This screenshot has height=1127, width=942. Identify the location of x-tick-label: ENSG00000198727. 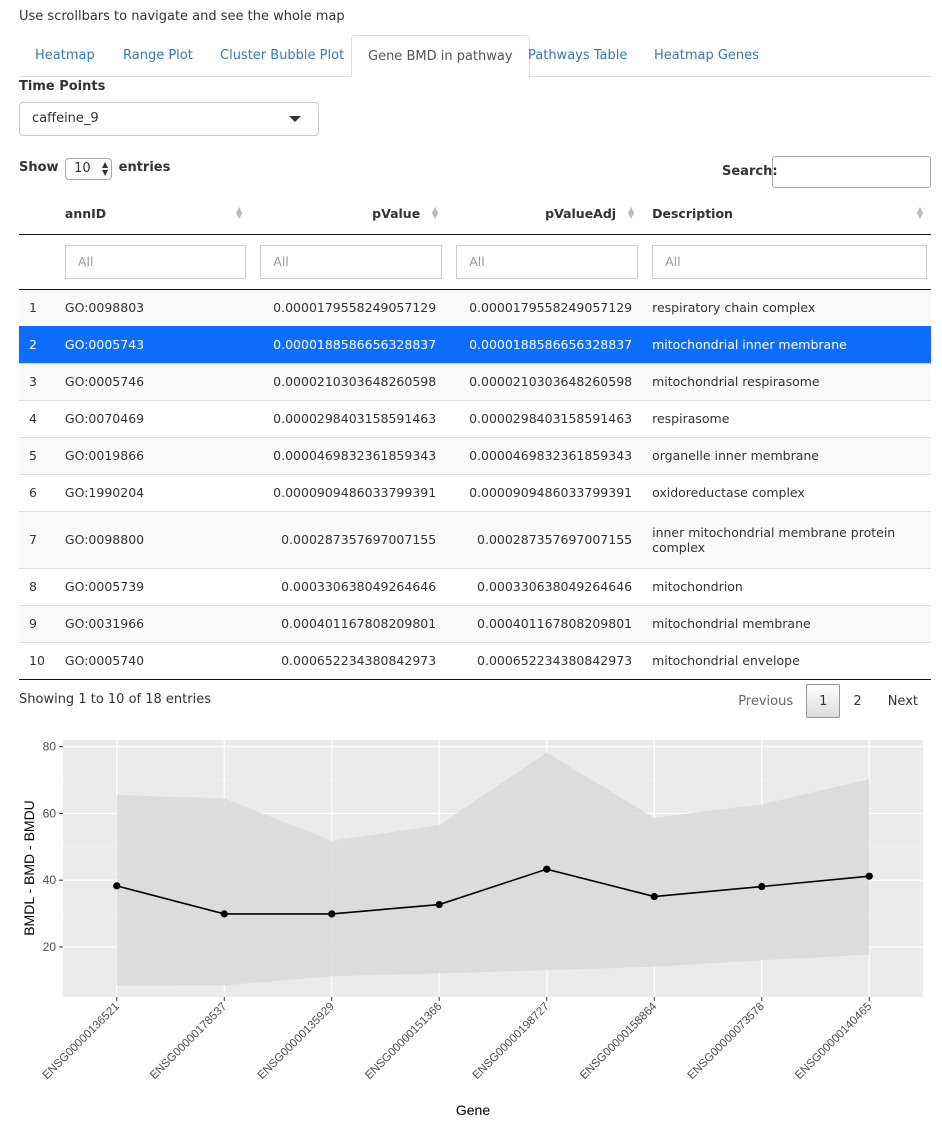
(511, 1041).